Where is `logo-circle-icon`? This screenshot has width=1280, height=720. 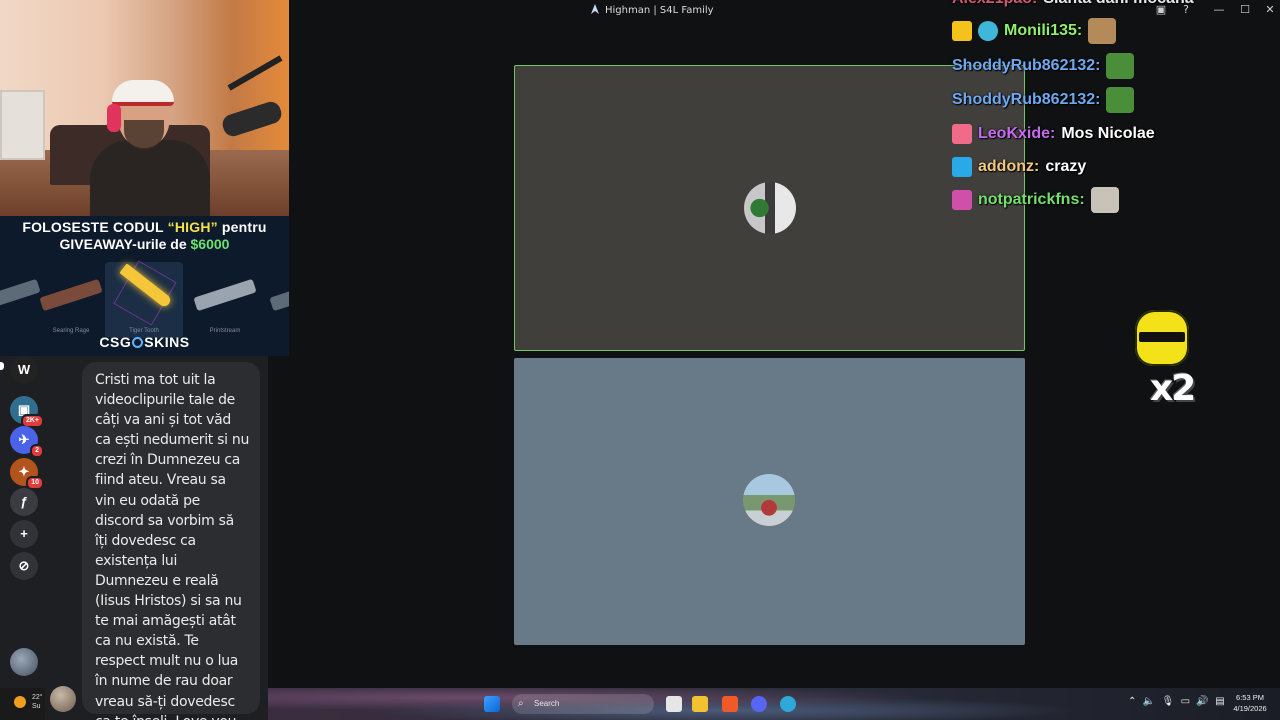
logo-circle-icon is located at coordinates (138, 342).